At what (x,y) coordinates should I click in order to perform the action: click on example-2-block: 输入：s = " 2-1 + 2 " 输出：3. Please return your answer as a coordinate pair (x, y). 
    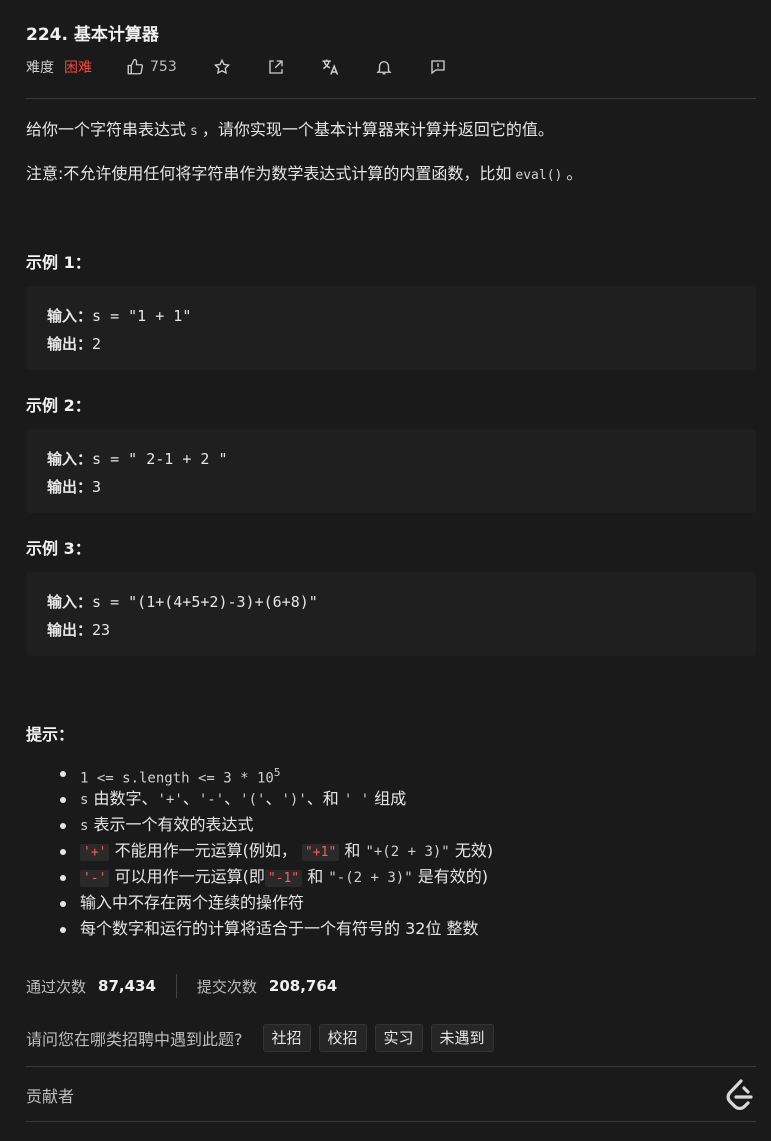
    Looking at the image, I should click on (391, 471).